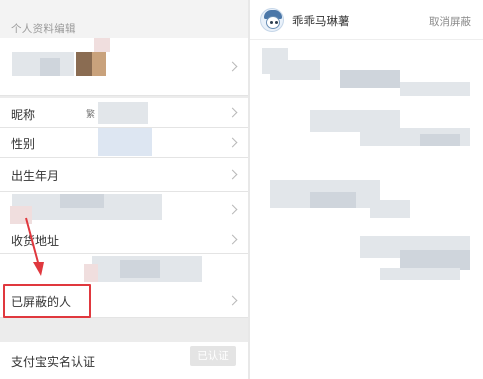 The image size is (483, 379). I want to click on arrow-head, so click(38, 269).